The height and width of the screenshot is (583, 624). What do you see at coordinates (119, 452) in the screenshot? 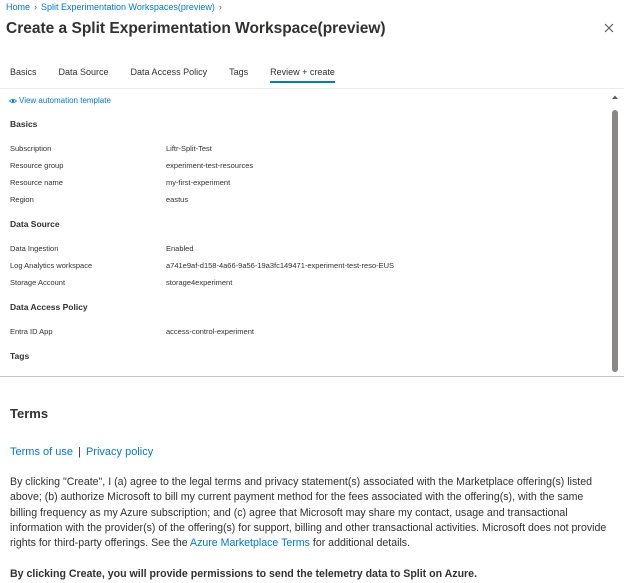
I see `privacy-policy-link: Privacy policy` at bounding box center [119, 452].